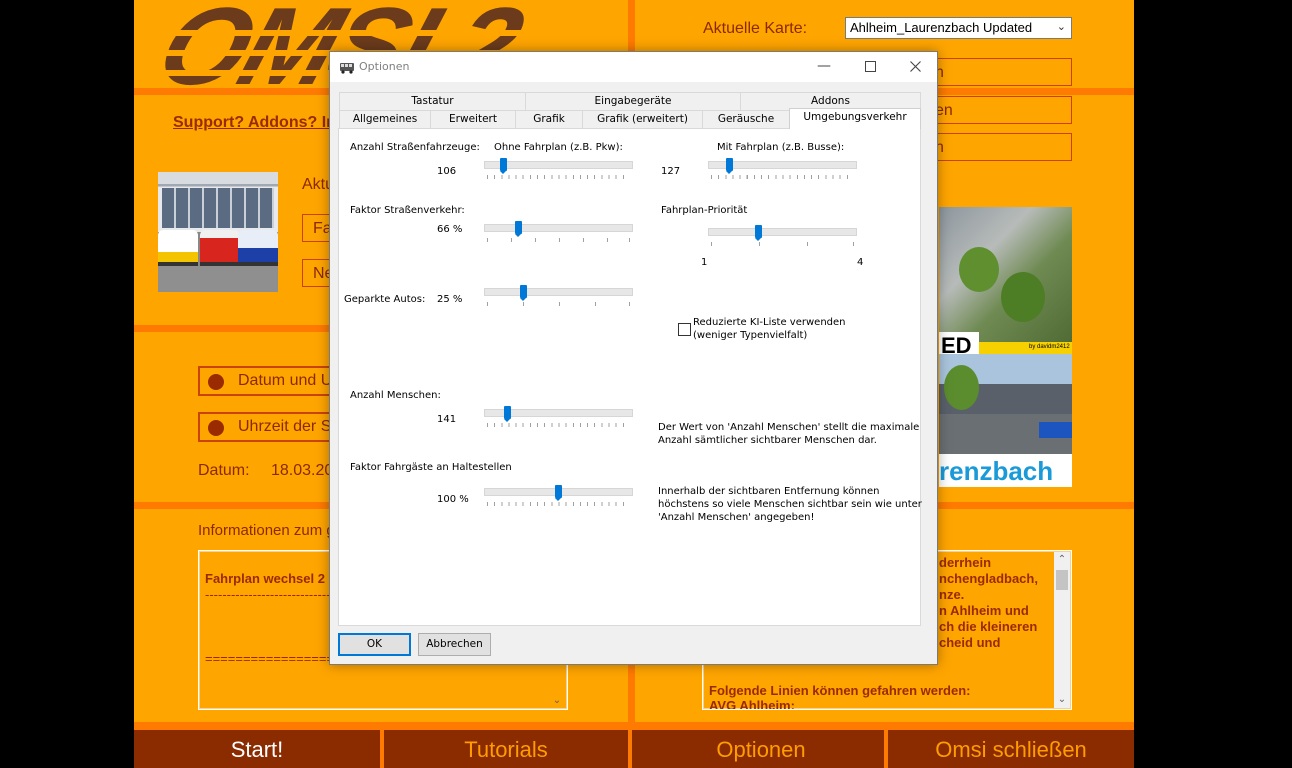  I want to click on map-preview-image: ED by davidm2412 renzbach, so click(1005, 347).